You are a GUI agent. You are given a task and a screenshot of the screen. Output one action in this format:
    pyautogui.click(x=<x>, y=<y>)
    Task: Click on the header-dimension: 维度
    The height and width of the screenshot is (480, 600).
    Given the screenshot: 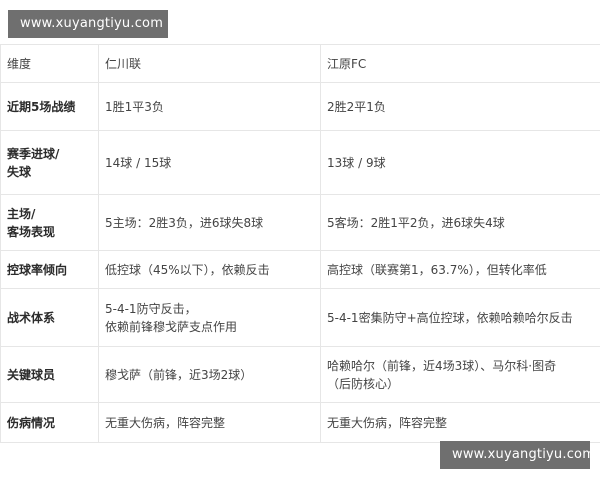 What is the action you would take?
    pyautogui.click(x=49, y=63)
    